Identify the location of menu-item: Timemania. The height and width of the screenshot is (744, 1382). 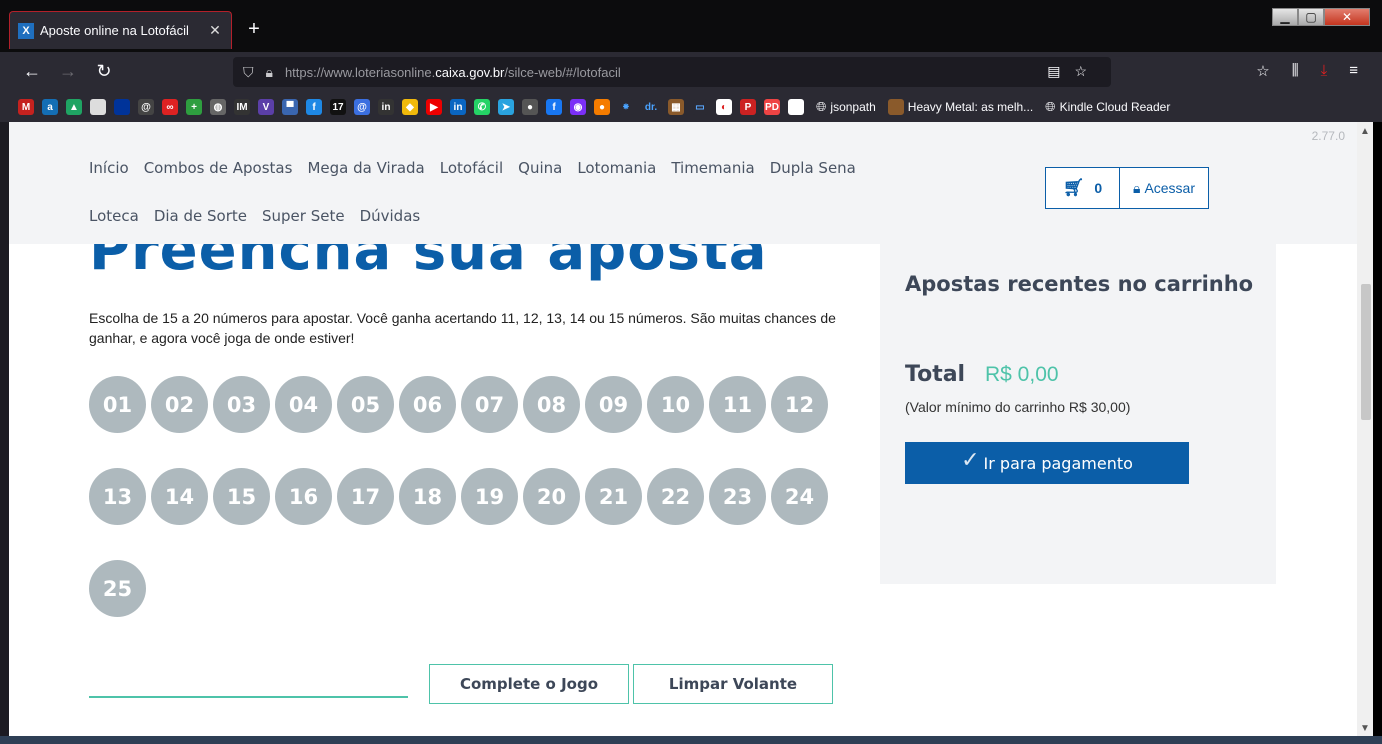
(712, 168).